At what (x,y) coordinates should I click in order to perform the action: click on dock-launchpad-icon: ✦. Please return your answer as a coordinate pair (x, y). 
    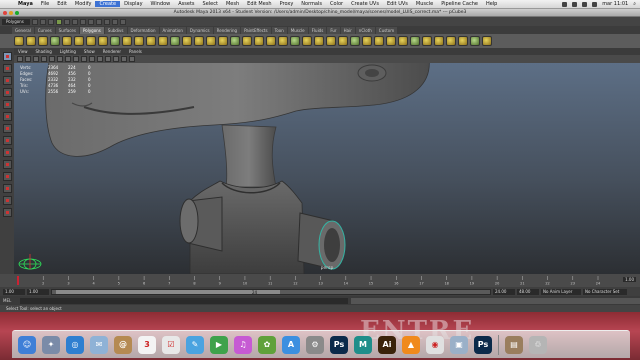
    Looking at the image, I should click on (51, 344).